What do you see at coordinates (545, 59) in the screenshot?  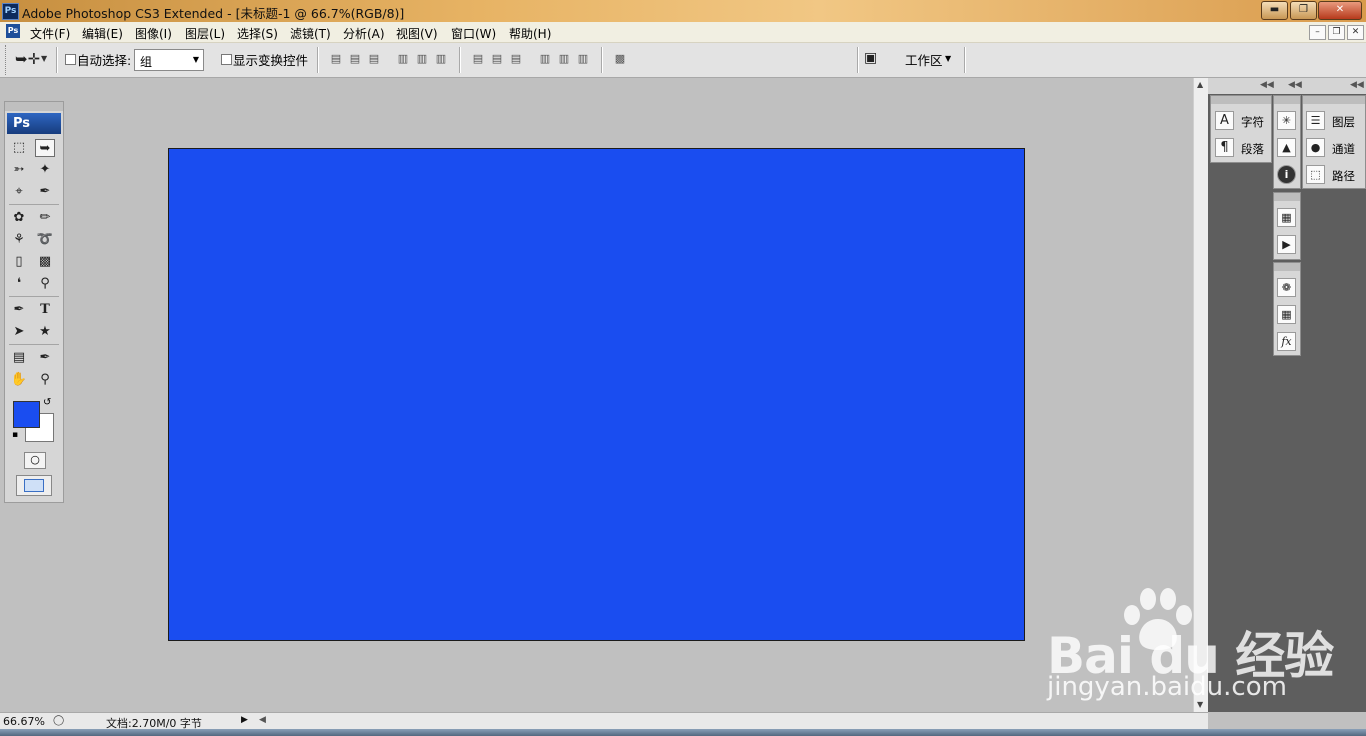 I see `distribute-left-icon: ▥` at bounding box center [545, 59].